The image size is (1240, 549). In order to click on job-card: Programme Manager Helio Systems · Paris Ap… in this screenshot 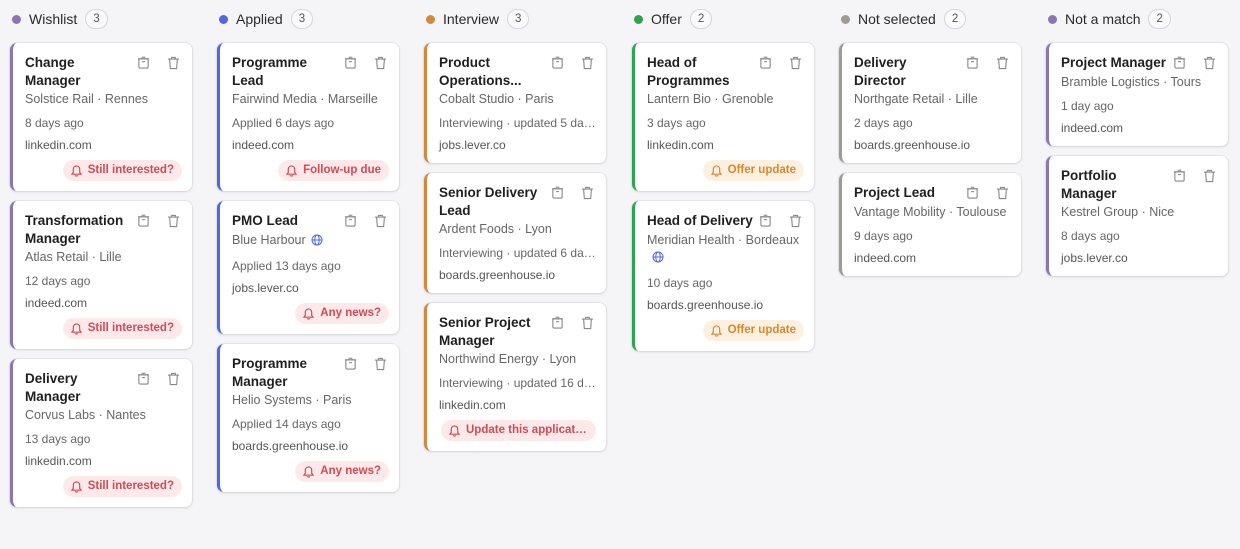, I will do `click(308, 418)`.